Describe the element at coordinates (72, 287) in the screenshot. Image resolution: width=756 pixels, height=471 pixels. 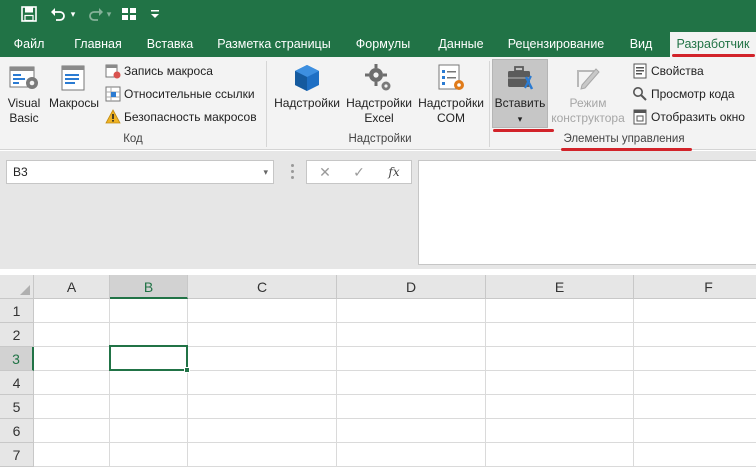
I see `column-header-a: A` at that location.